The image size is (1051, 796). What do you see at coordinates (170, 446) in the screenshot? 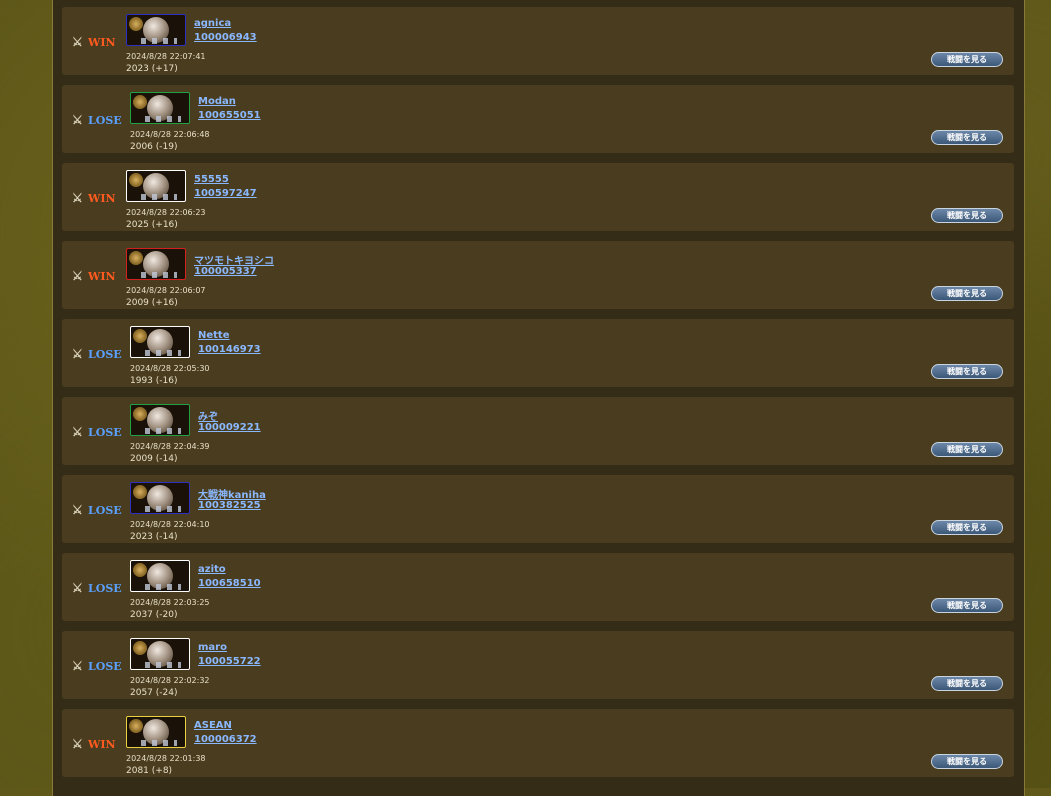
I see `battle-timestamp: 2024/8/28 22:04:39` at bounding box center [170, 446].